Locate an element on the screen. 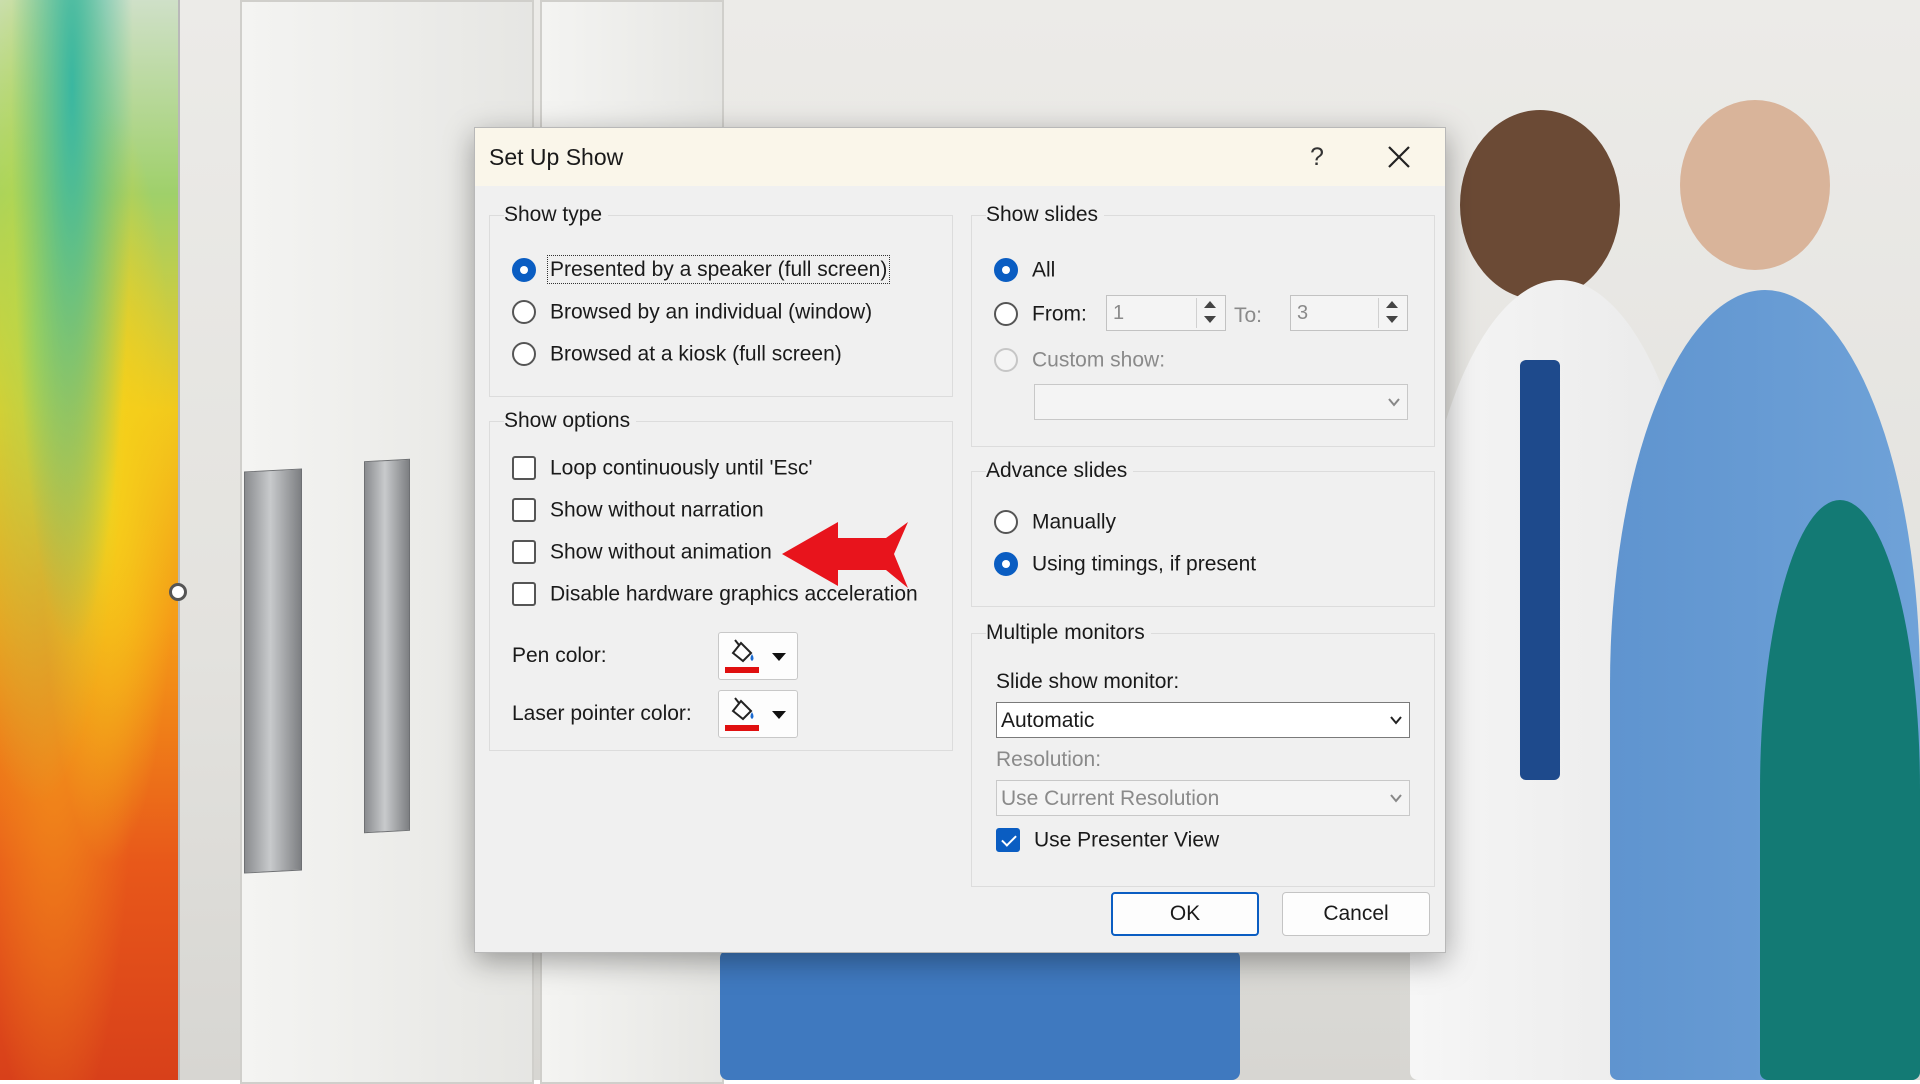 The image size is (1920, 1084). radio-browsed-by-individual: Browsed by an individual (window) is located at coordinates (692, 312).